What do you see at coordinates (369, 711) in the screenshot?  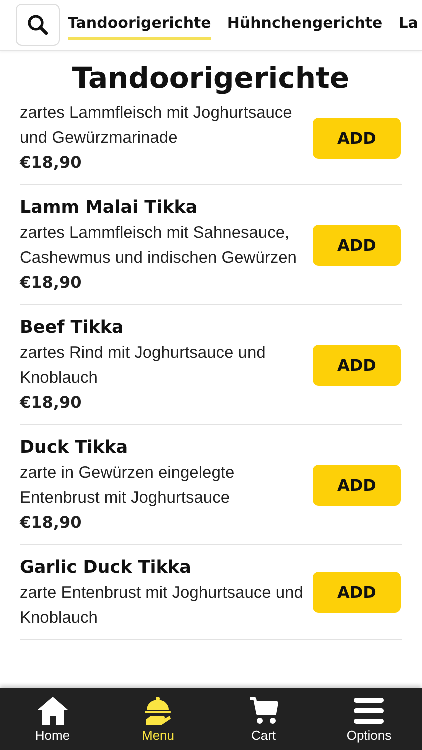 I see `menu-icon` at bounding box center [369, 711].